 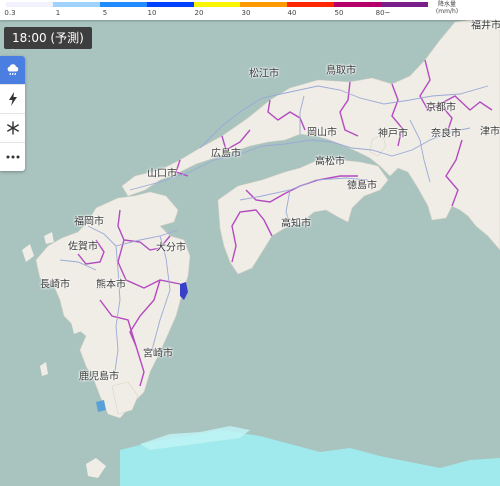 I want to click on lightning-icon, so click(x=12, y=99).